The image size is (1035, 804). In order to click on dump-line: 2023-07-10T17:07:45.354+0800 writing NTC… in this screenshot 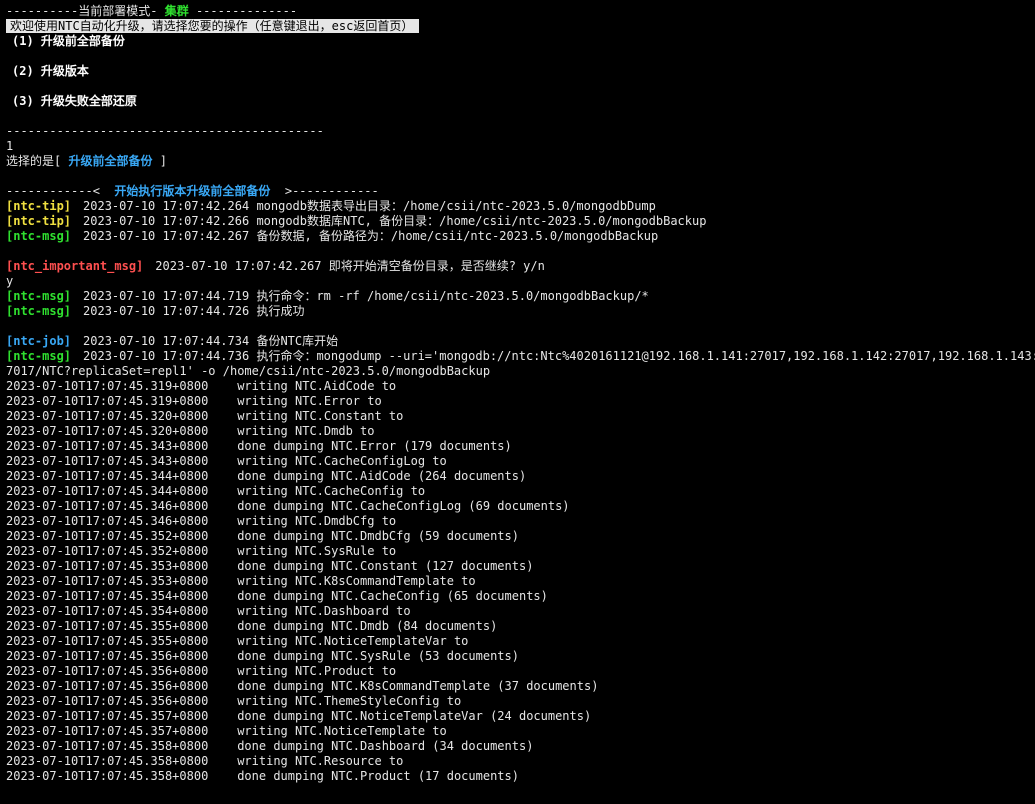, I will do `click(520, 611)`.